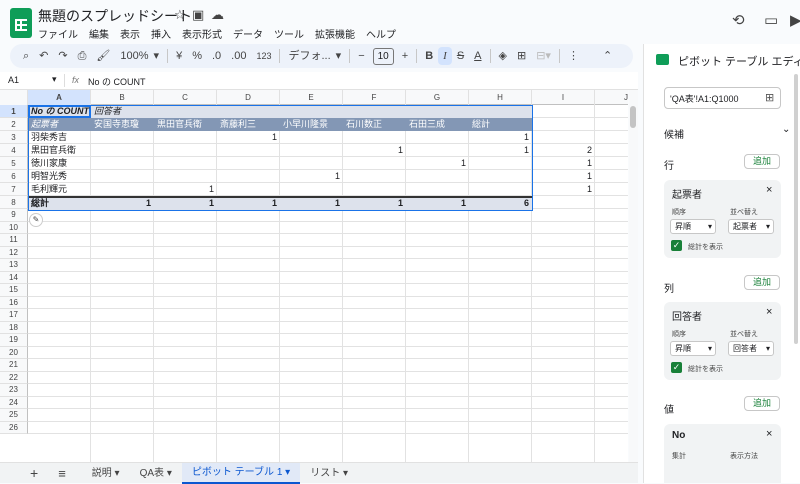 Image resolution: width=800 pixels, height=484 pixels. What do you see at coordinates (179, 124) in the screenshot?
I see `pivot-column-name: 黒田官兵衛` at bounding box center [179, 124].